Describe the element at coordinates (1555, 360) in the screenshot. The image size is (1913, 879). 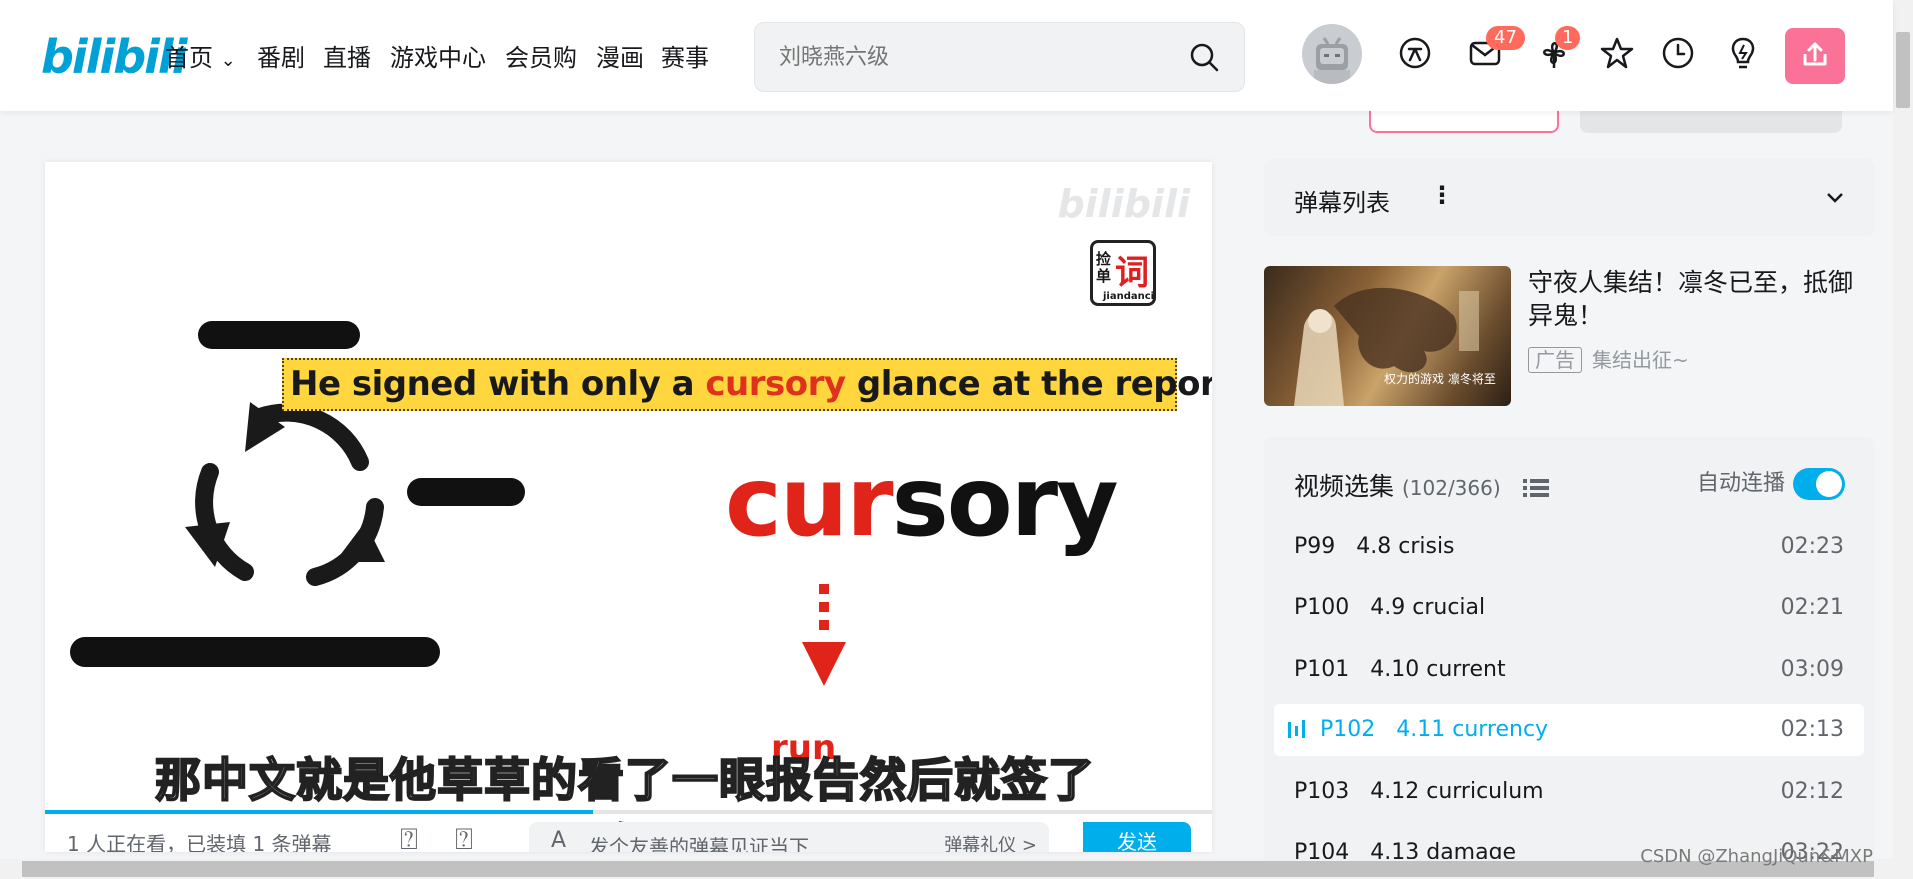
I see `ad-badge: 广告` at that location.